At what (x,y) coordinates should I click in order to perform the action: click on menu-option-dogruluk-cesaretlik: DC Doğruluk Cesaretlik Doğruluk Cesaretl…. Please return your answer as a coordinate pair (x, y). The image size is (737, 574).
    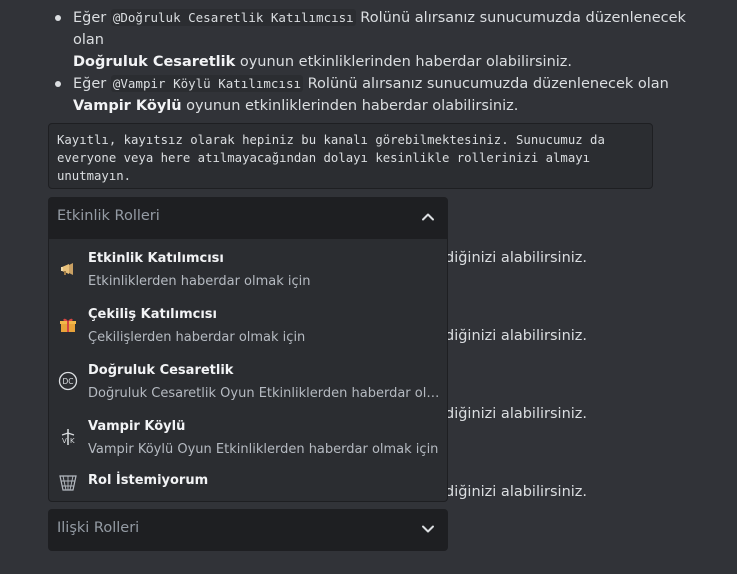
    Looking at the image, I should click on (248, 382).